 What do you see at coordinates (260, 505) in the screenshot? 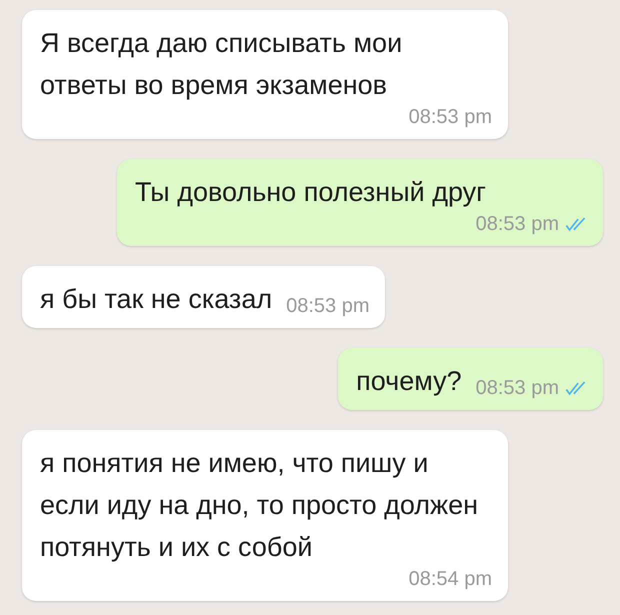
I see `message-text: я понятия не имею, что пишу и если иду на дно, то просто должен потянуть и их с собой` at bounding box center [260, 505].